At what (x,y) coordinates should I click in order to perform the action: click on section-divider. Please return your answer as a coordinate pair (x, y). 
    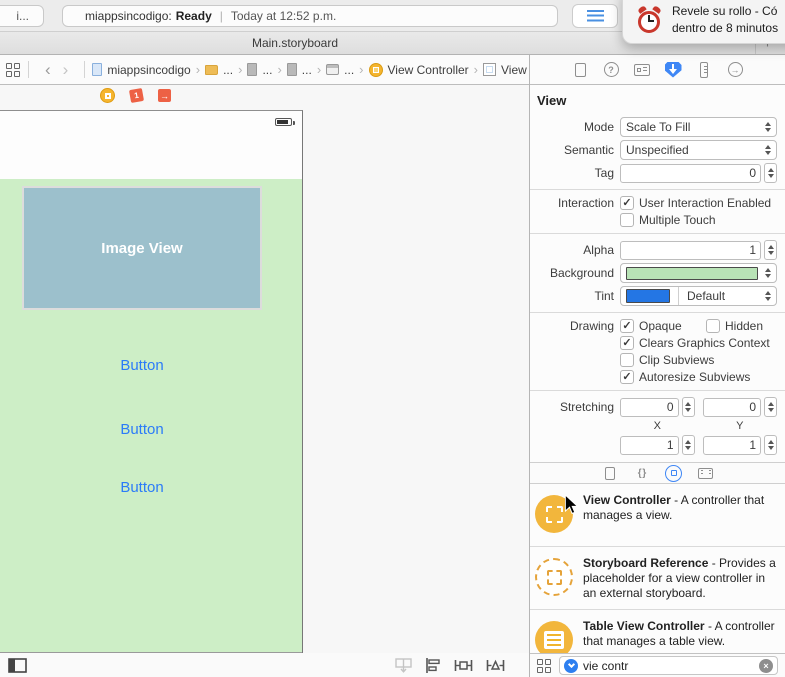
    Looking at the image, I should click on (657, 312).